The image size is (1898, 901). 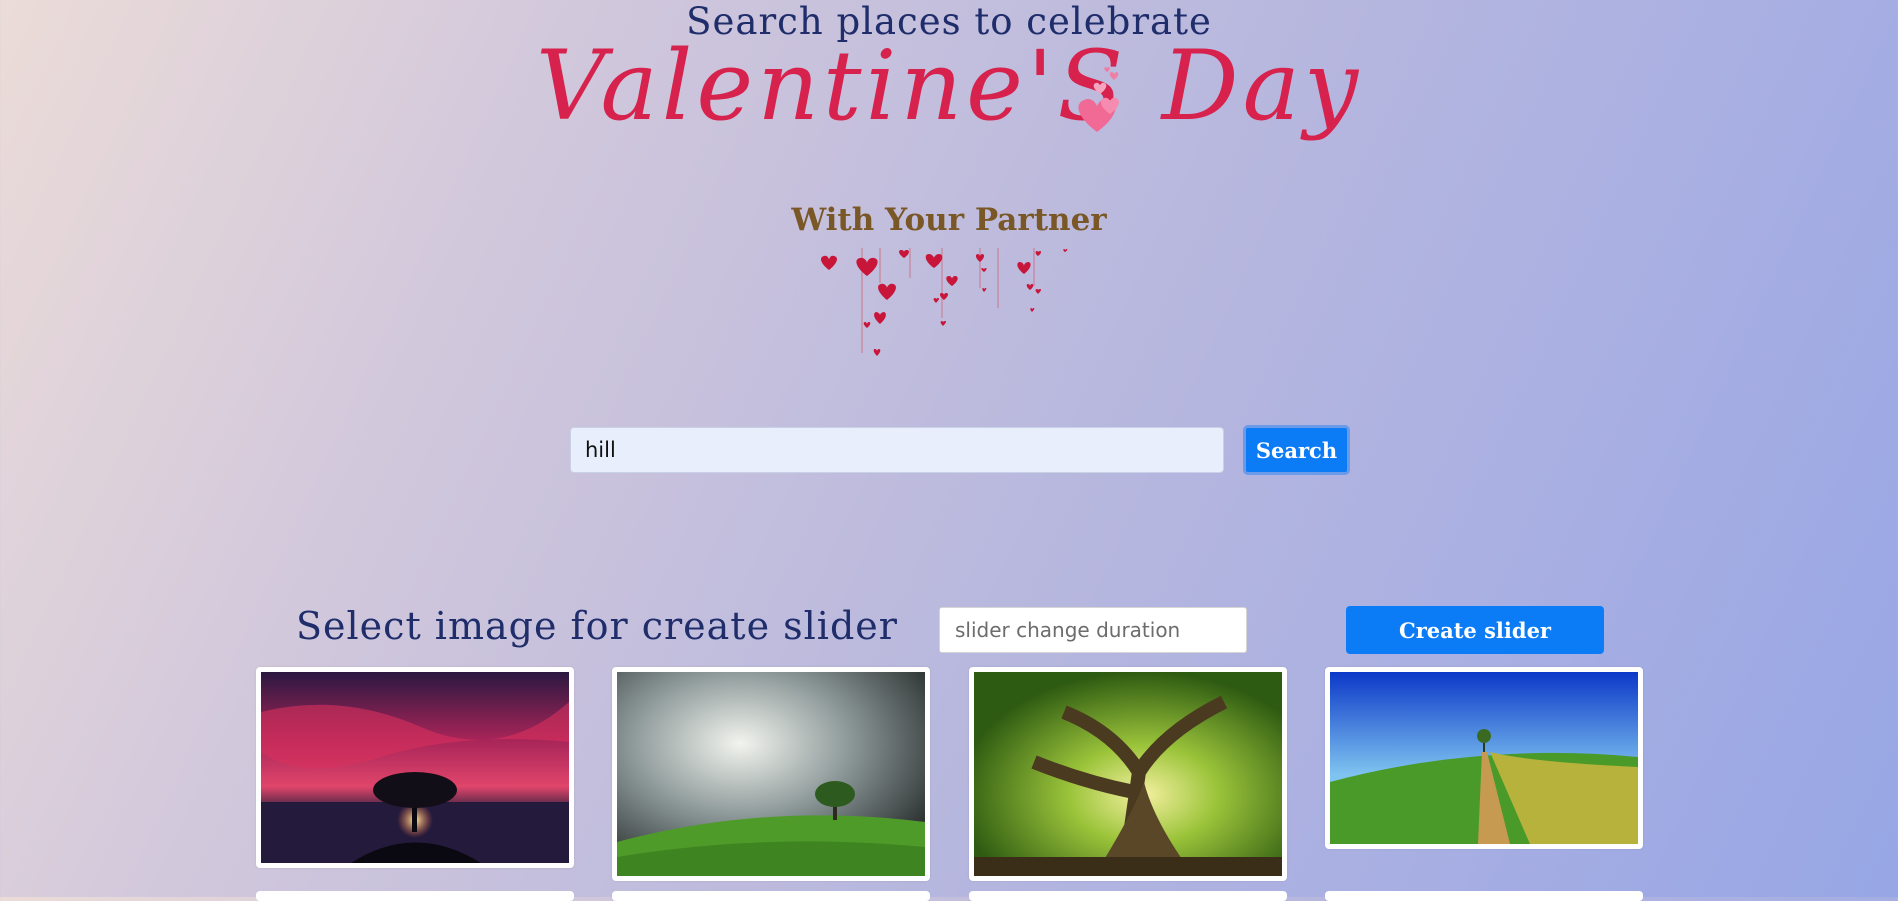 What do you see at coordinates (1098, 99) in the screenshot?
I see `hearts-cluster-icon` at bounding box center [1098, 99].